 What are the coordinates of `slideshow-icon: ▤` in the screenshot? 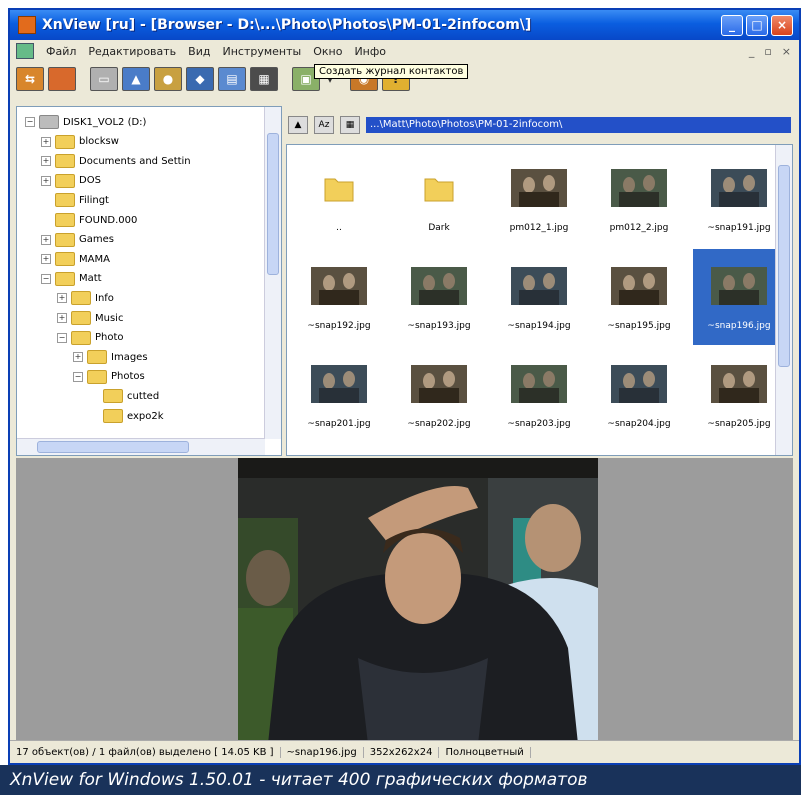 It's located at (232, 79).